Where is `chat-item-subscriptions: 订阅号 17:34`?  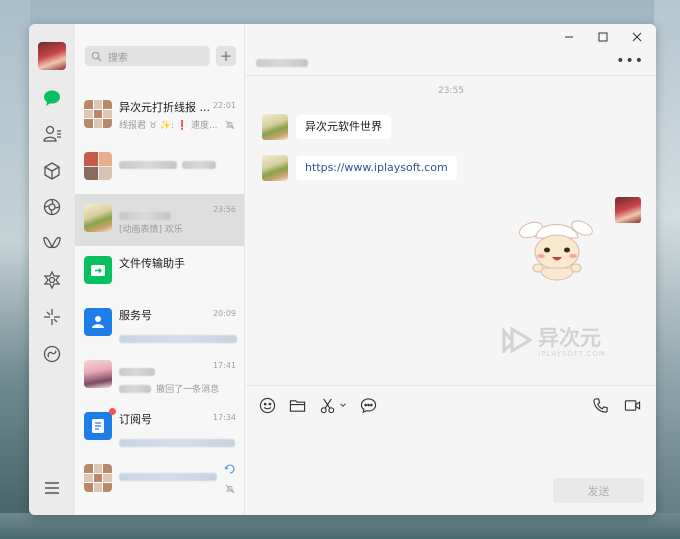
chat-item-subscriptions: 订阅号 17:34 is located at coordinates (159, 428).